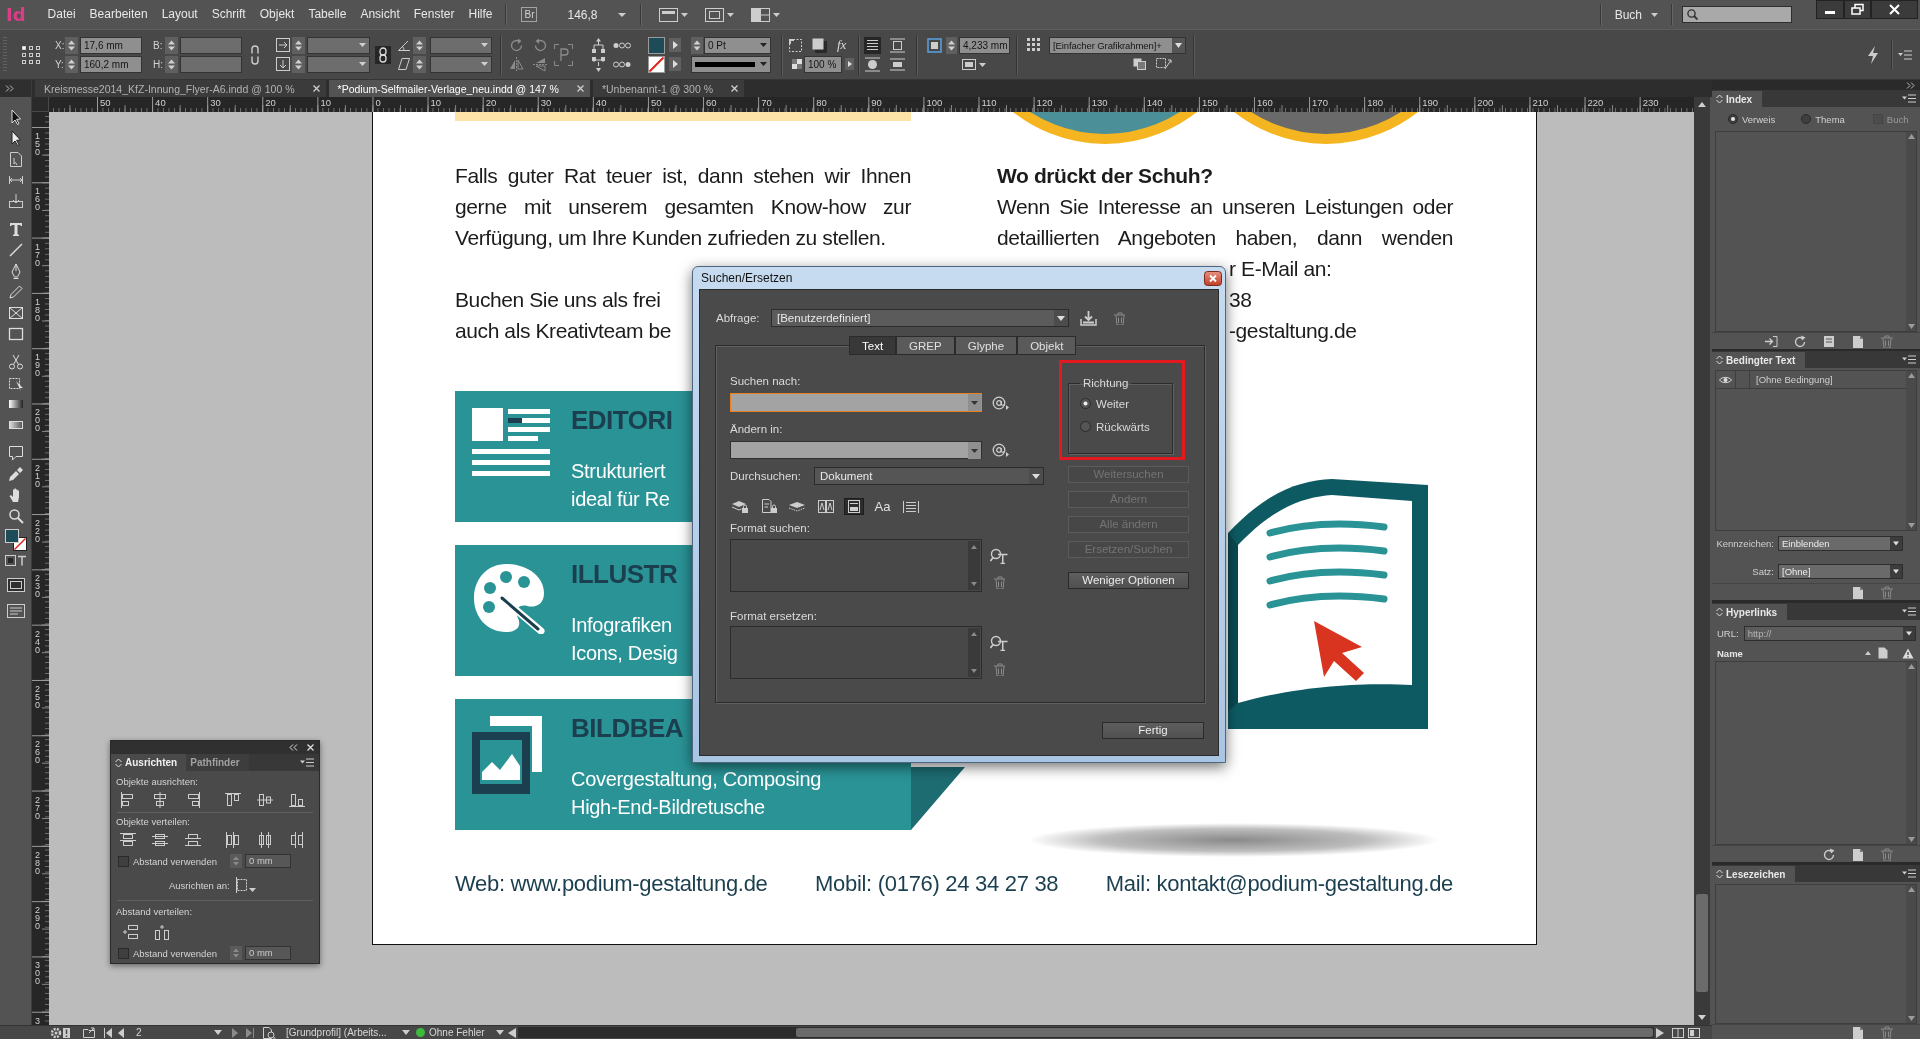  What do you see at coordinates (179, 14) in the screenshot?
I see `menu-item: Layout` at bounding box center [179, 14].